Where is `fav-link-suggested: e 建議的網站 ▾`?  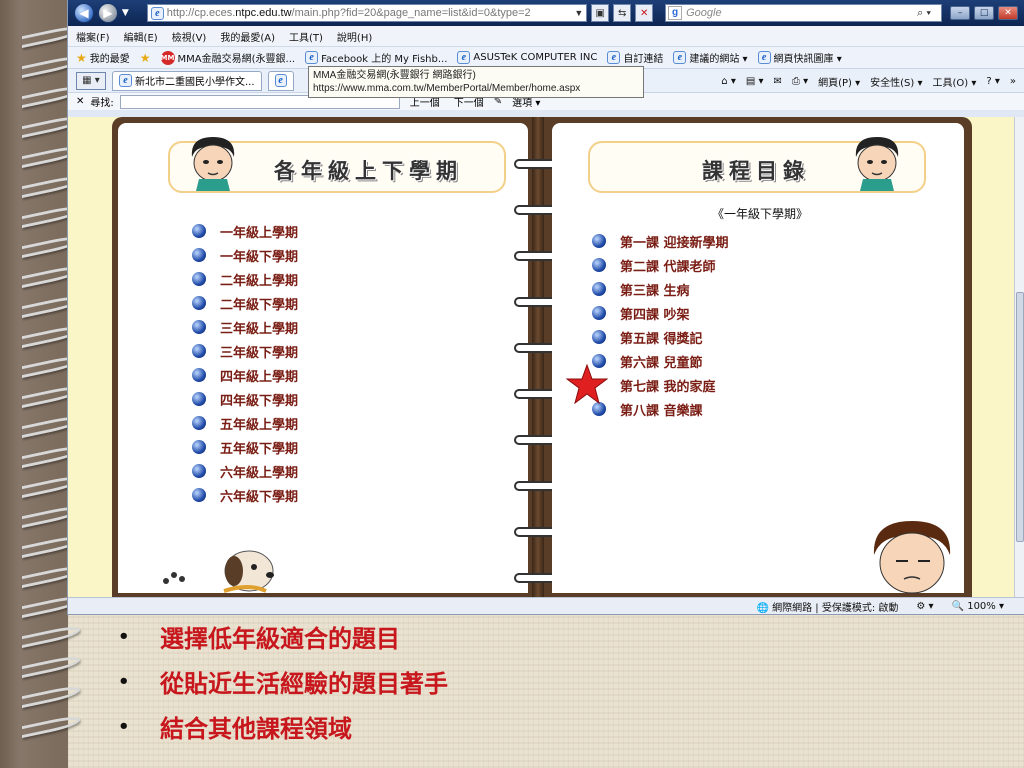
fav-link-suggested: e 建議的網站 ▾ is located at coordinates (710, 57).